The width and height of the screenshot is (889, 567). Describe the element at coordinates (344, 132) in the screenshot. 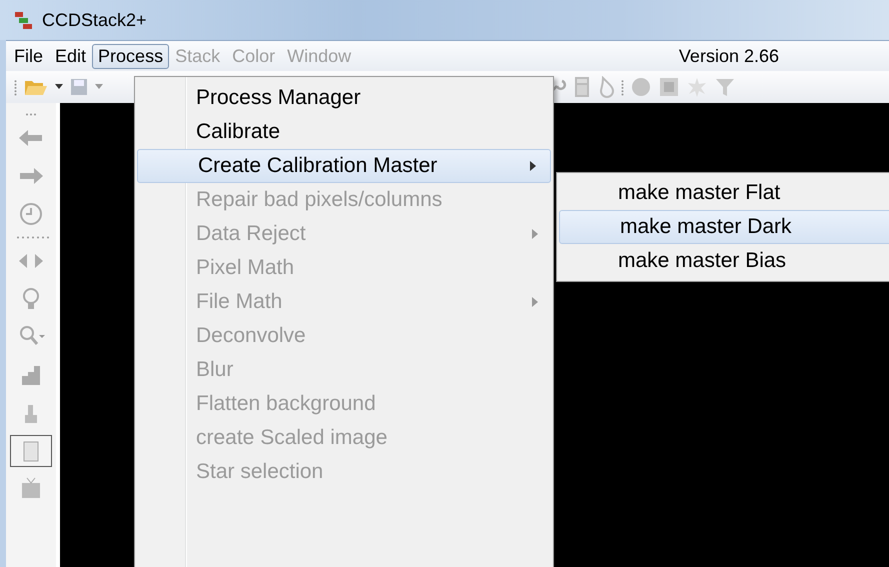

I see `menu-item: Calibrate` at that location.